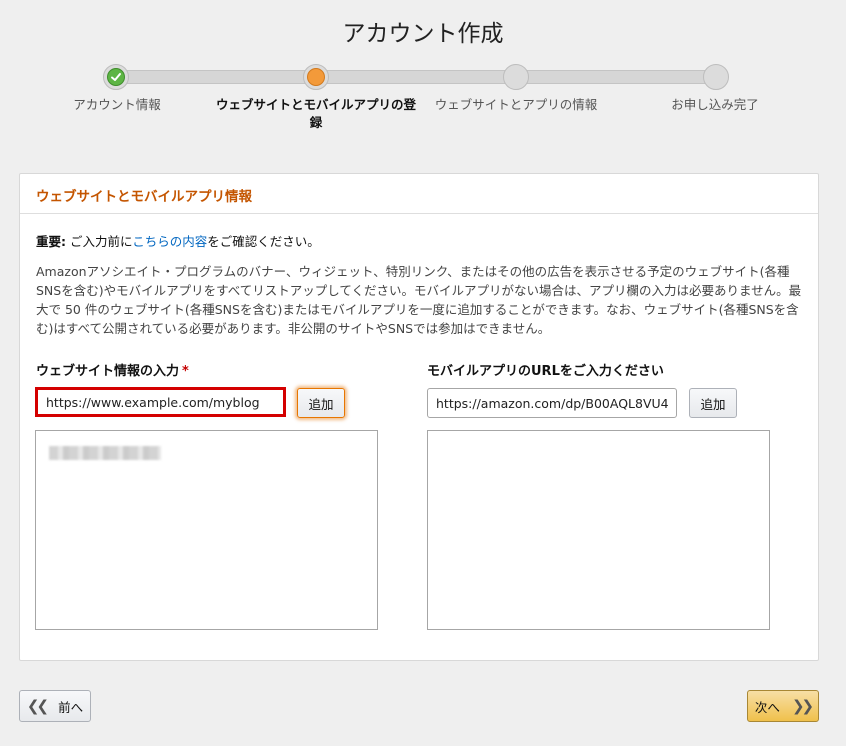 The height and width of the screenshot is (746, 846). What do you see at coordinates (160, 402) in the screenshot?
I see `website-url-input` at bounding box center [160, 402].